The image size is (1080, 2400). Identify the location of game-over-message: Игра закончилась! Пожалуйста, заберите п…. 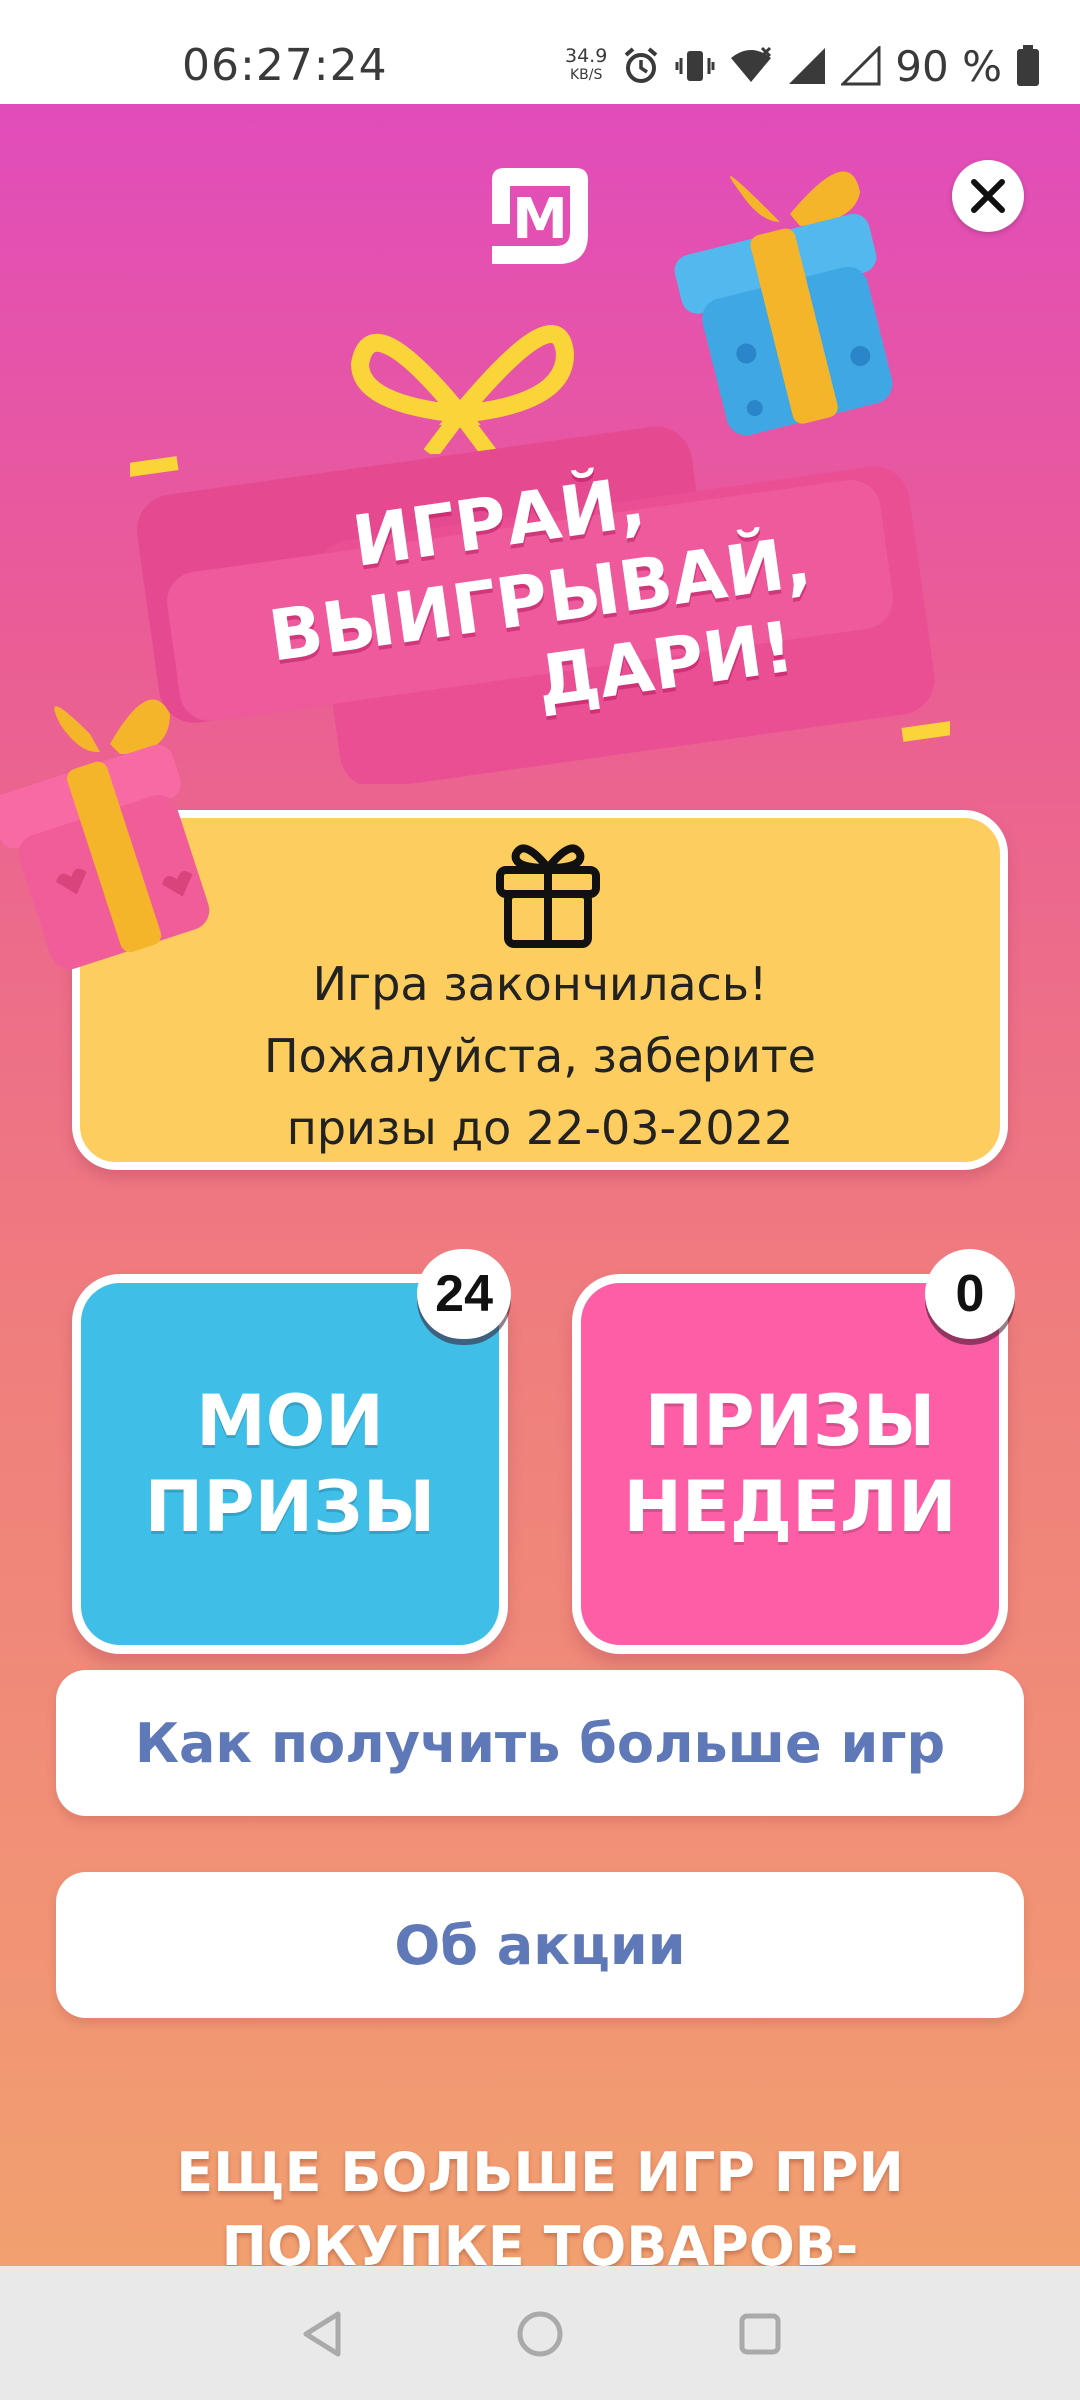
(540, 1056).